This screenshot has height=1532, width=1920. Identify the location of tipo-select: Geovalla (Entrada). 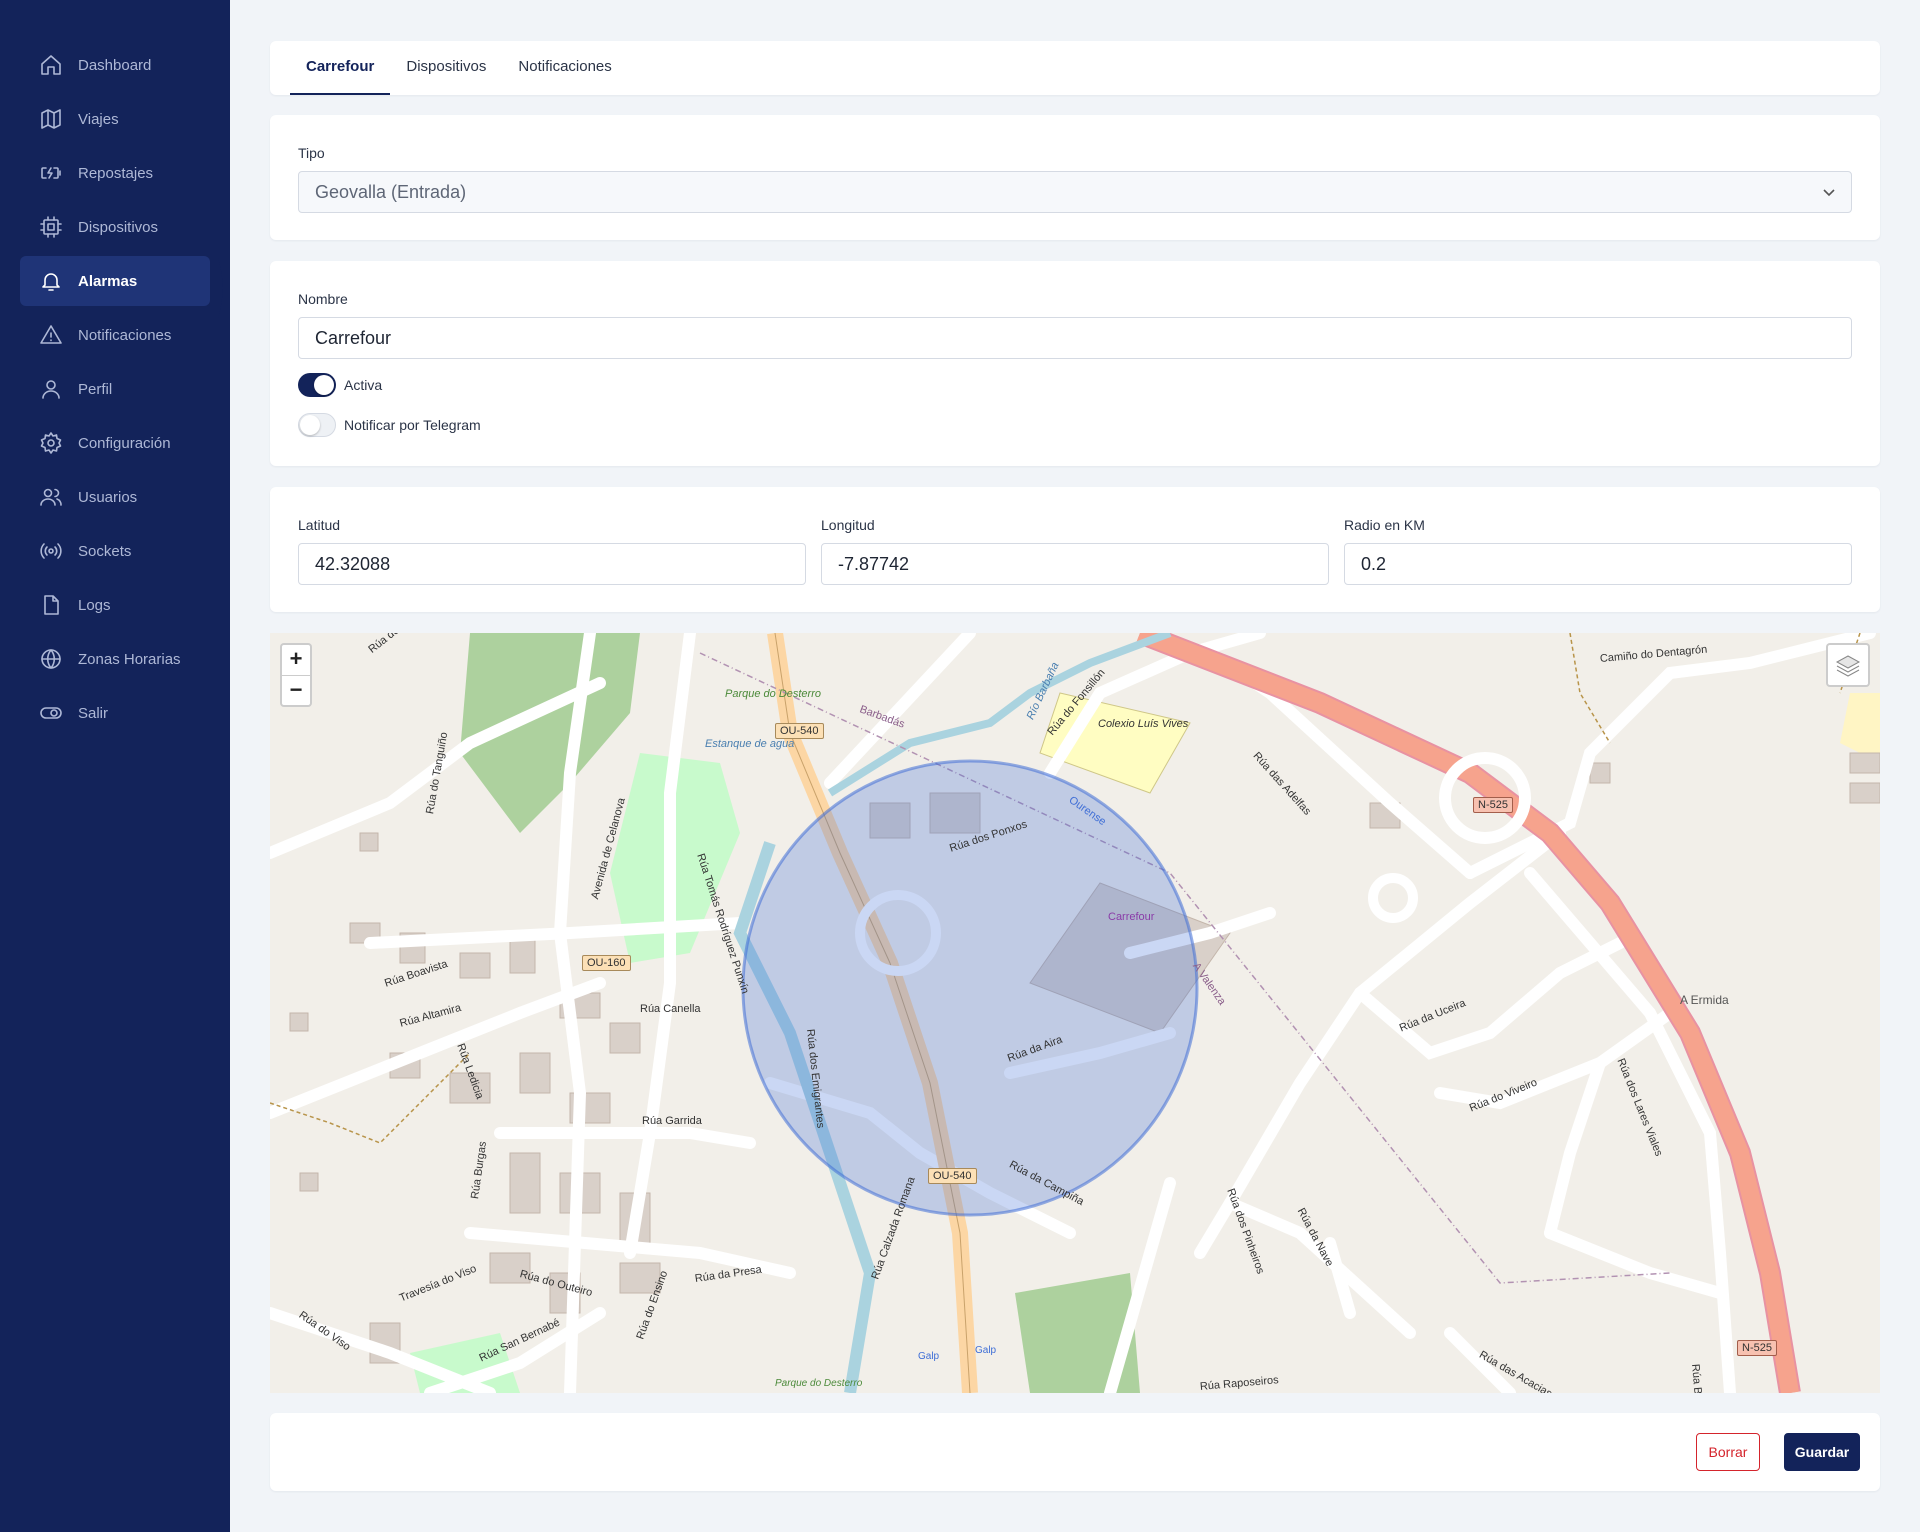
(1075, 192).